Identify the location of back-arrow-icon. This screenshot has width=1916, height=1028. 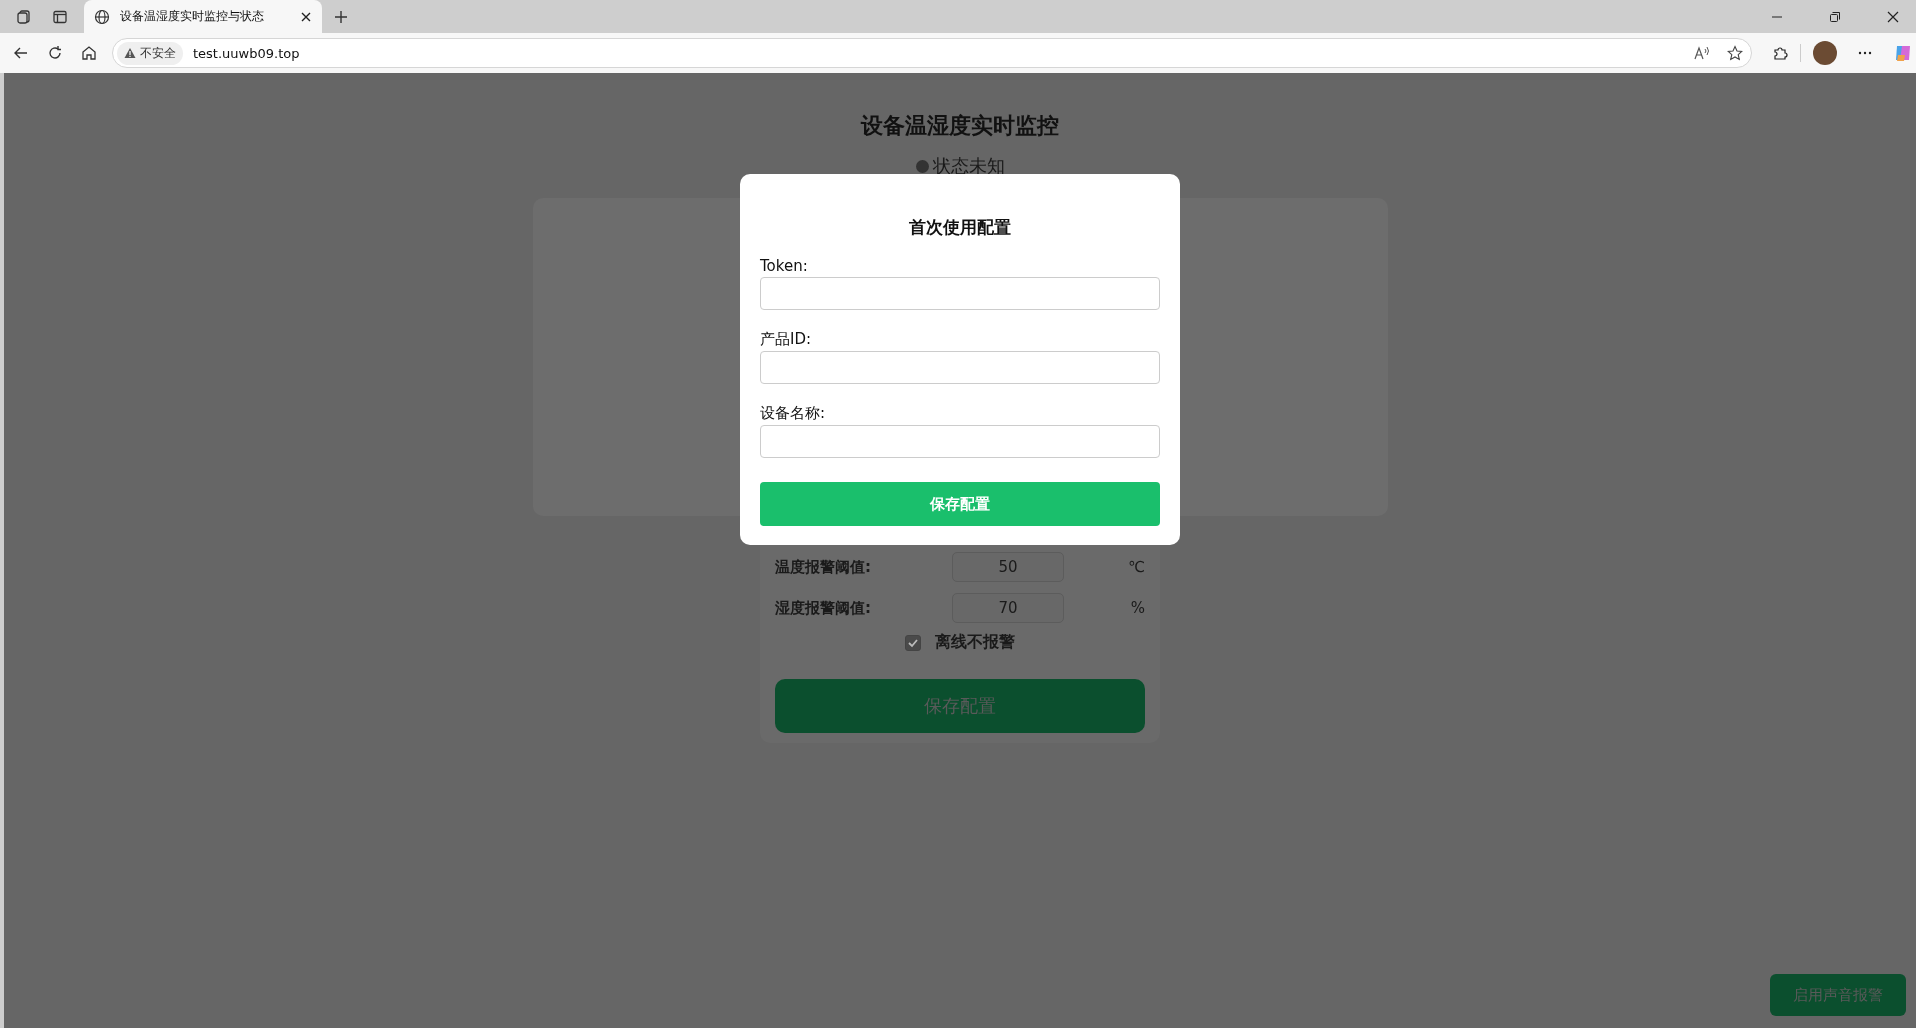
(21, 53).